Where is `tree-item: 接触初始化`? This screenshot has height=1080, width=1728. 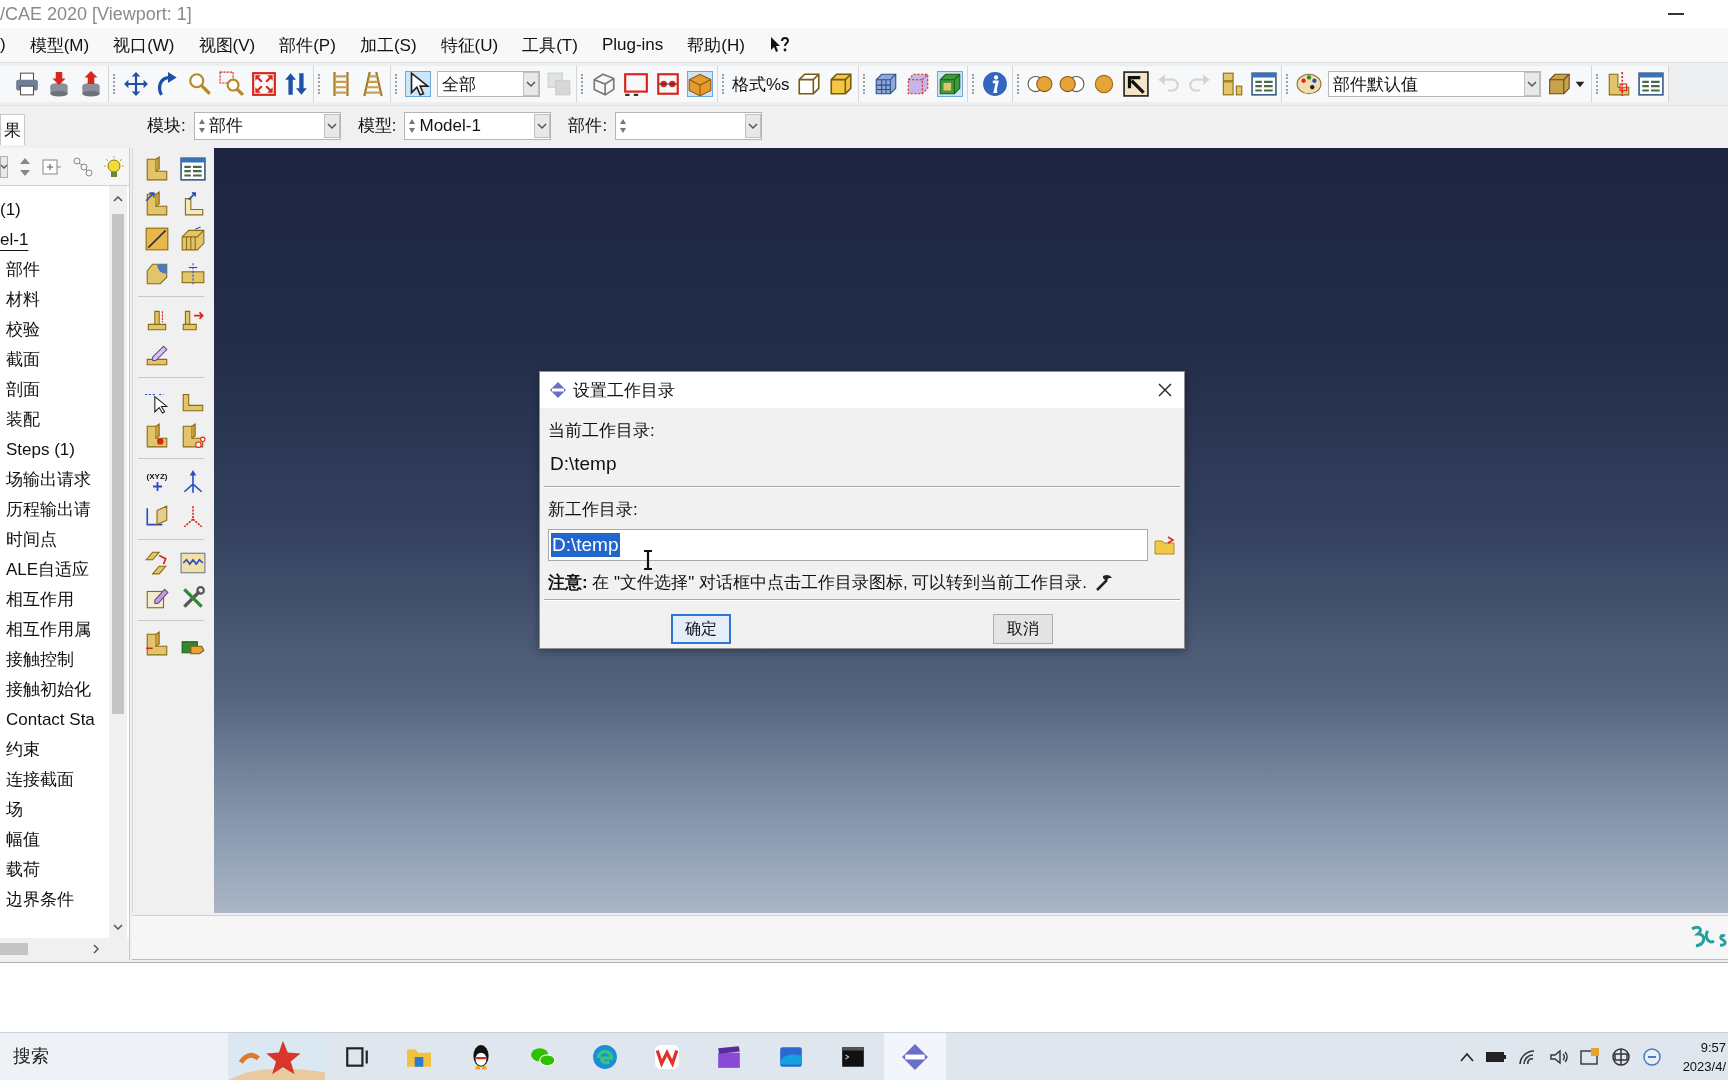
tree-item: 接触初始化 is located at coordinates (45, 690).